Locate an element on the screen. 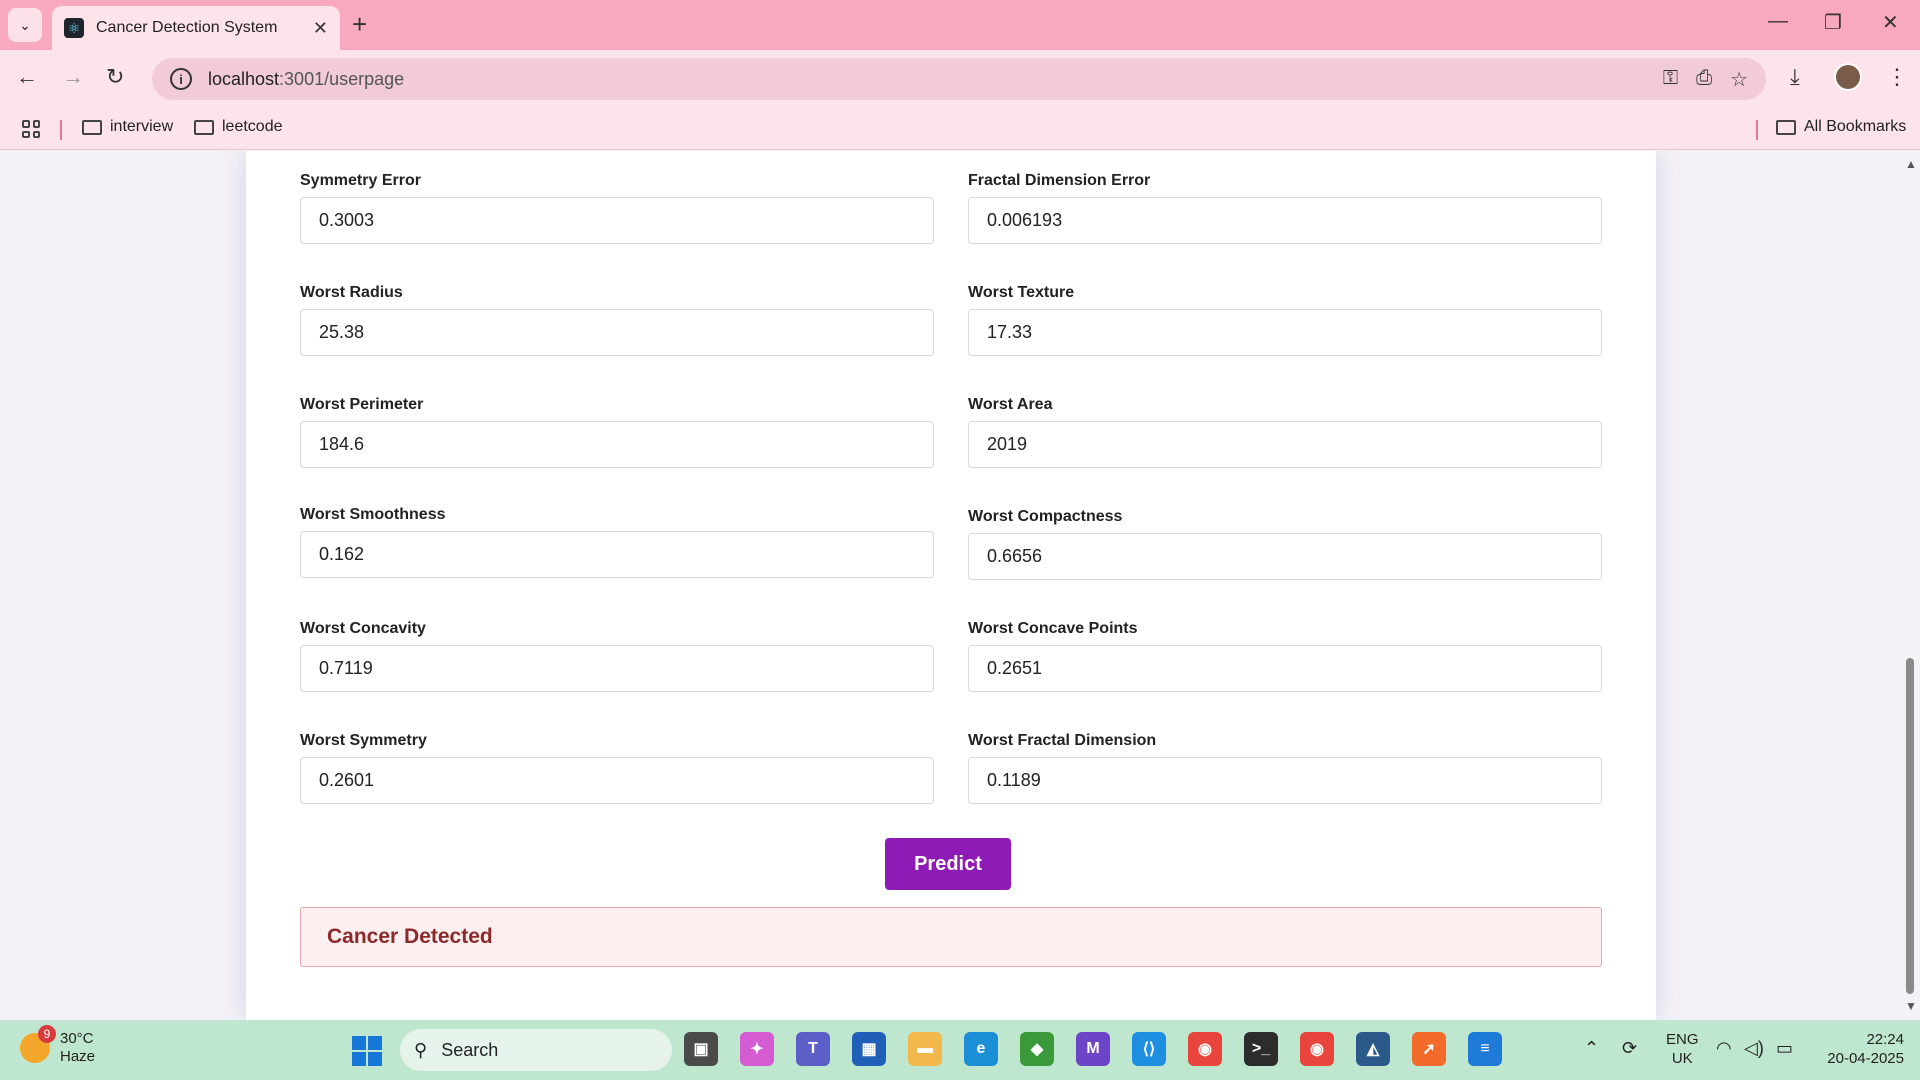 This screenshot has width=1920, height=1080. field-label: Worst Area is located at coordinates (1010, 404).